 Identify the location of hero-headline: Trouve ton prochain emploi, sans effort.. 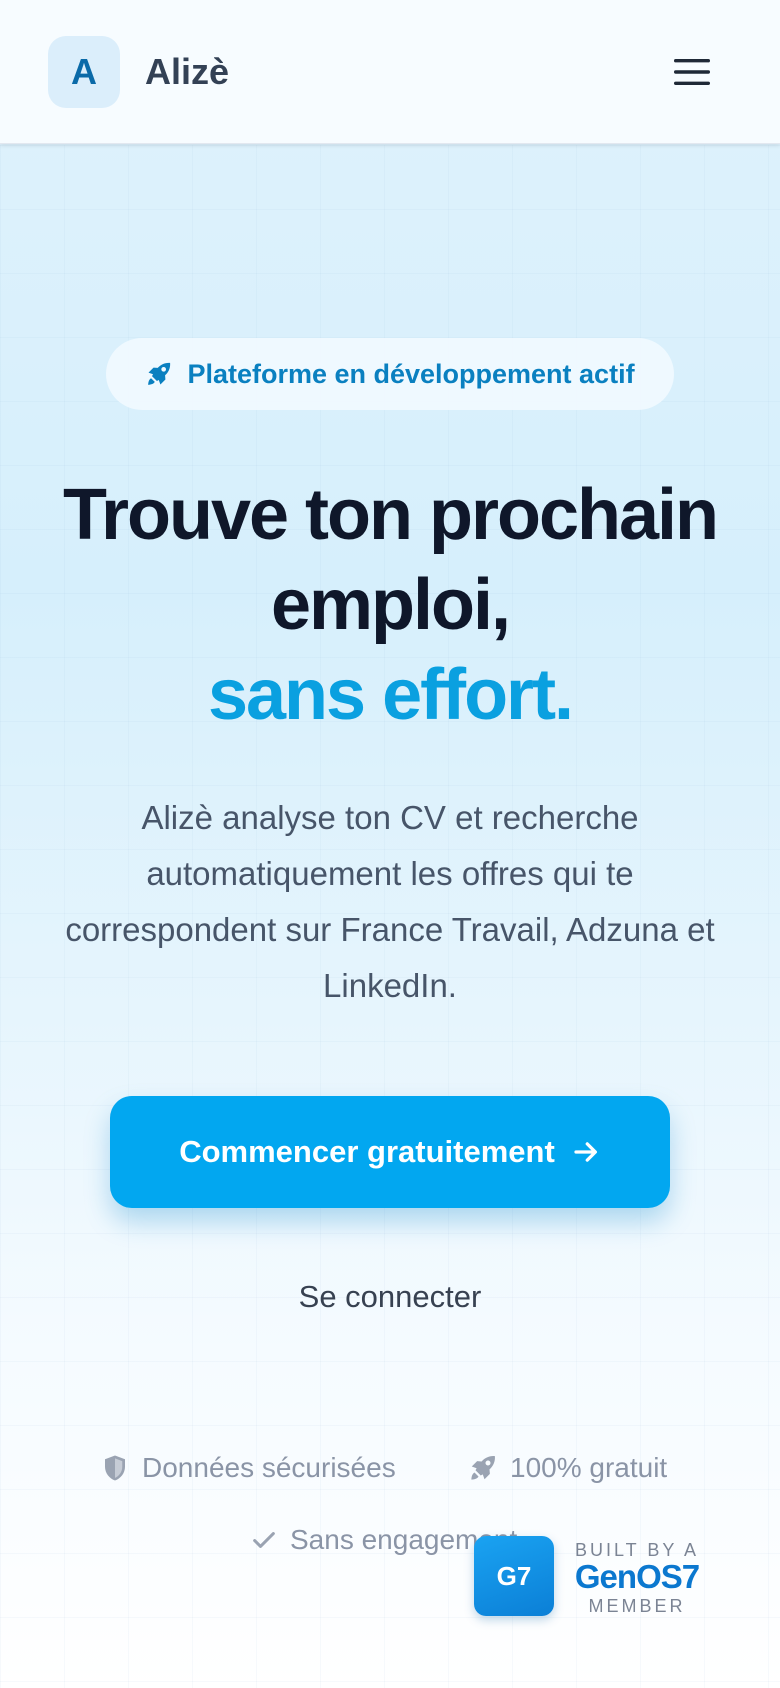
(390, 605).